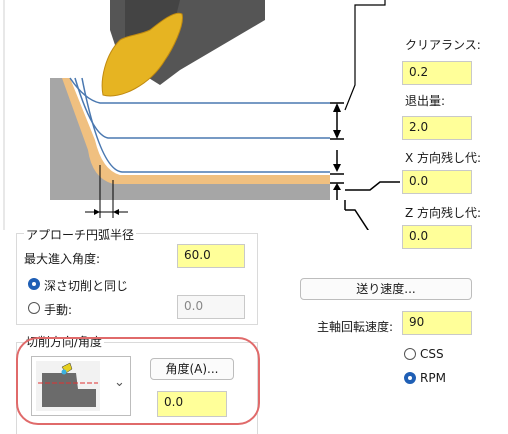 The image size is (508, 434). Describe the element at coordinates (433, 378) in the screenshot. I see `rpm-label: RPM` at that location.